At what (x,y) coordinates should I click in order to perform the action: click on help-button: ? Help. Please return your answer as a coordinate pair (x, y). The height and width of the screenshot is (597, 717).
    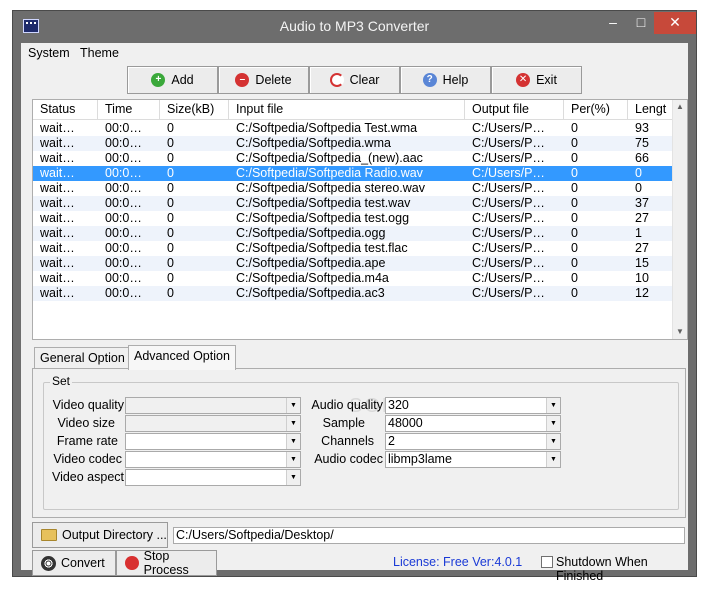
    Looking at the image, I should click on (445, 80).